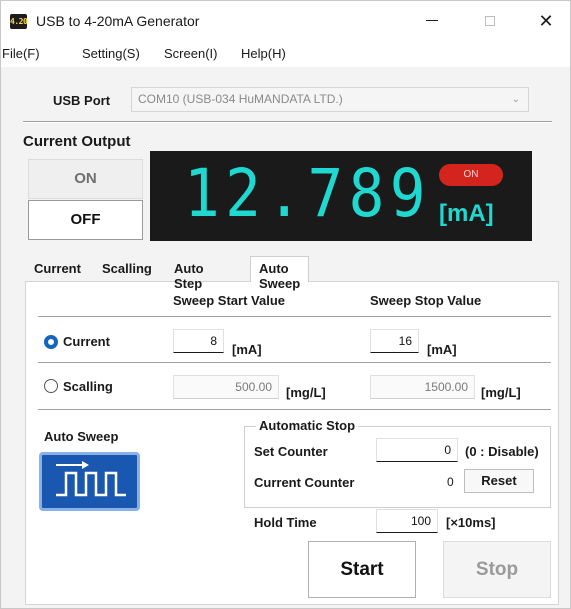  What do you see at coordinates (304, 482) in the screenshot?
I see `current-counter-label: Current Counter` at bounding box center [304, 482].